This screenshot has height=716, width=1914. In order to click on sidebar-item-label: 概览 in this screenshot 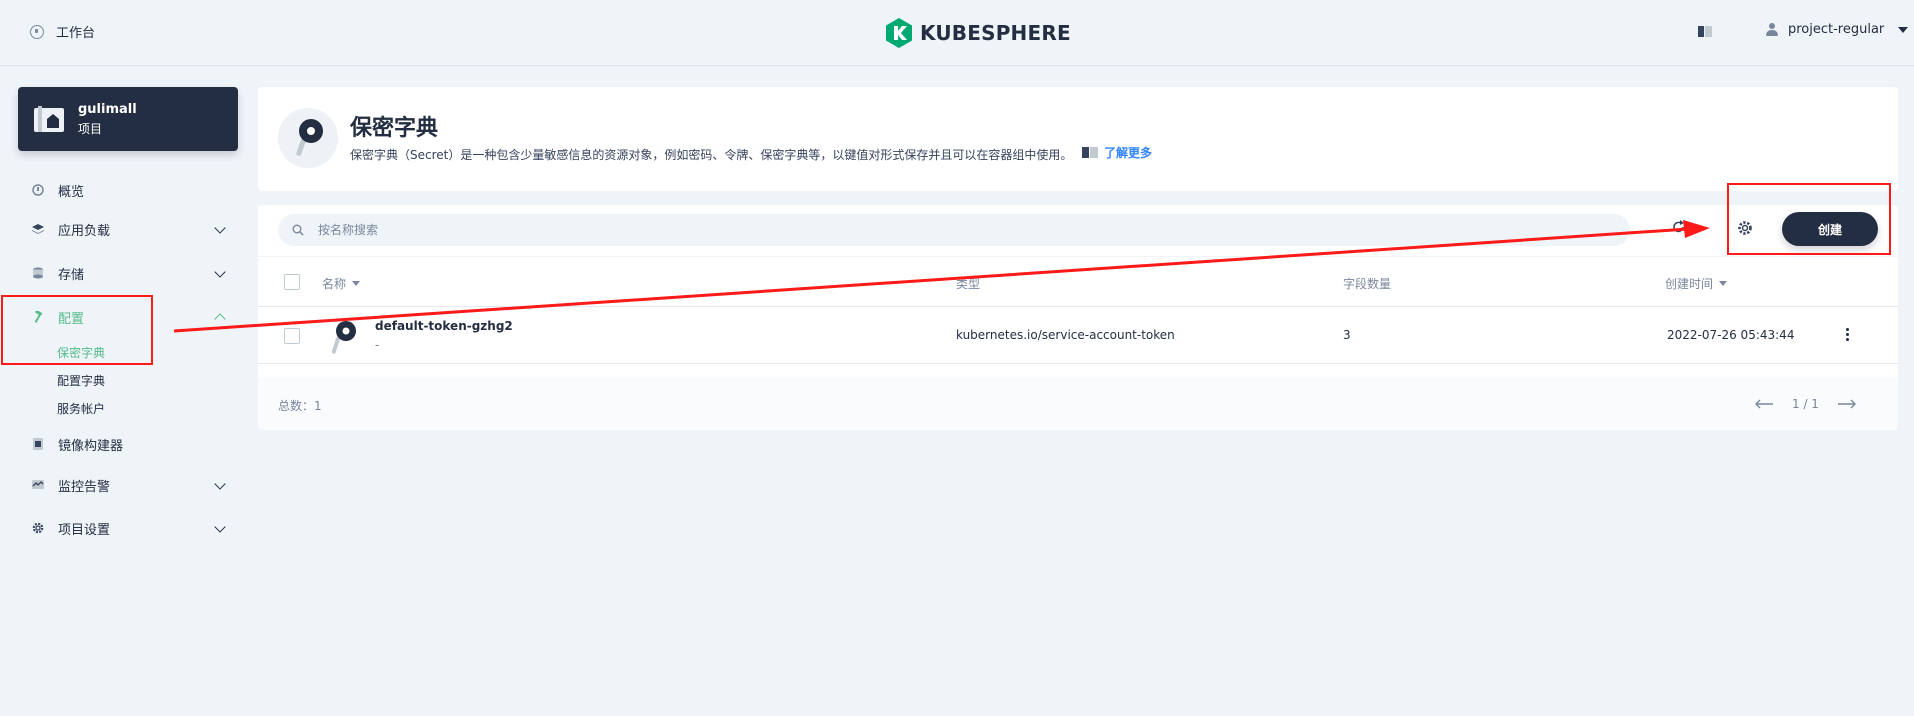, I will do `click(71, 192)`.